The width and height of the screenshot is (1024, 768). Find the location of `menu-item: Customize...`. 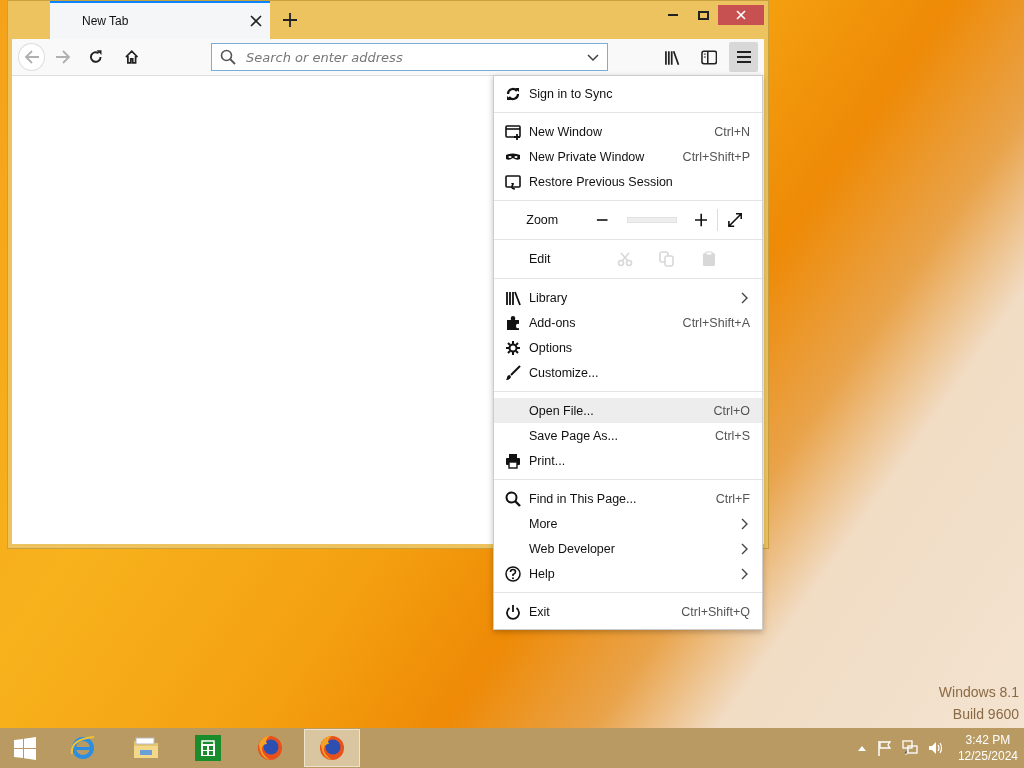

menu-item: Customize... is located at coordinates (628, 372).